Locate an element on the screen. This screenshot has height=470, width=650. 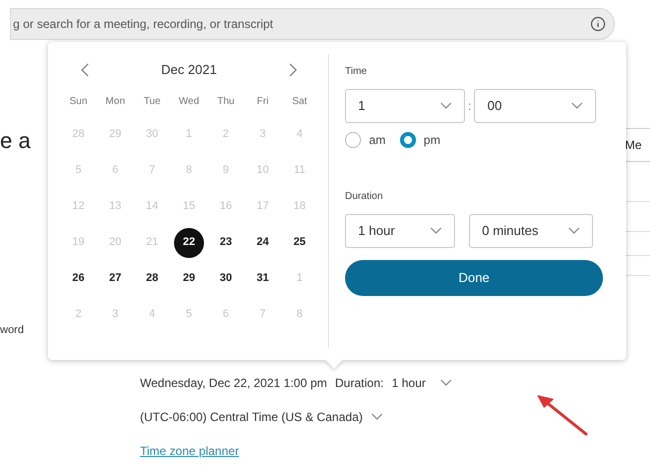
dropdown-select: 00 is located at coordinates (535, 106).